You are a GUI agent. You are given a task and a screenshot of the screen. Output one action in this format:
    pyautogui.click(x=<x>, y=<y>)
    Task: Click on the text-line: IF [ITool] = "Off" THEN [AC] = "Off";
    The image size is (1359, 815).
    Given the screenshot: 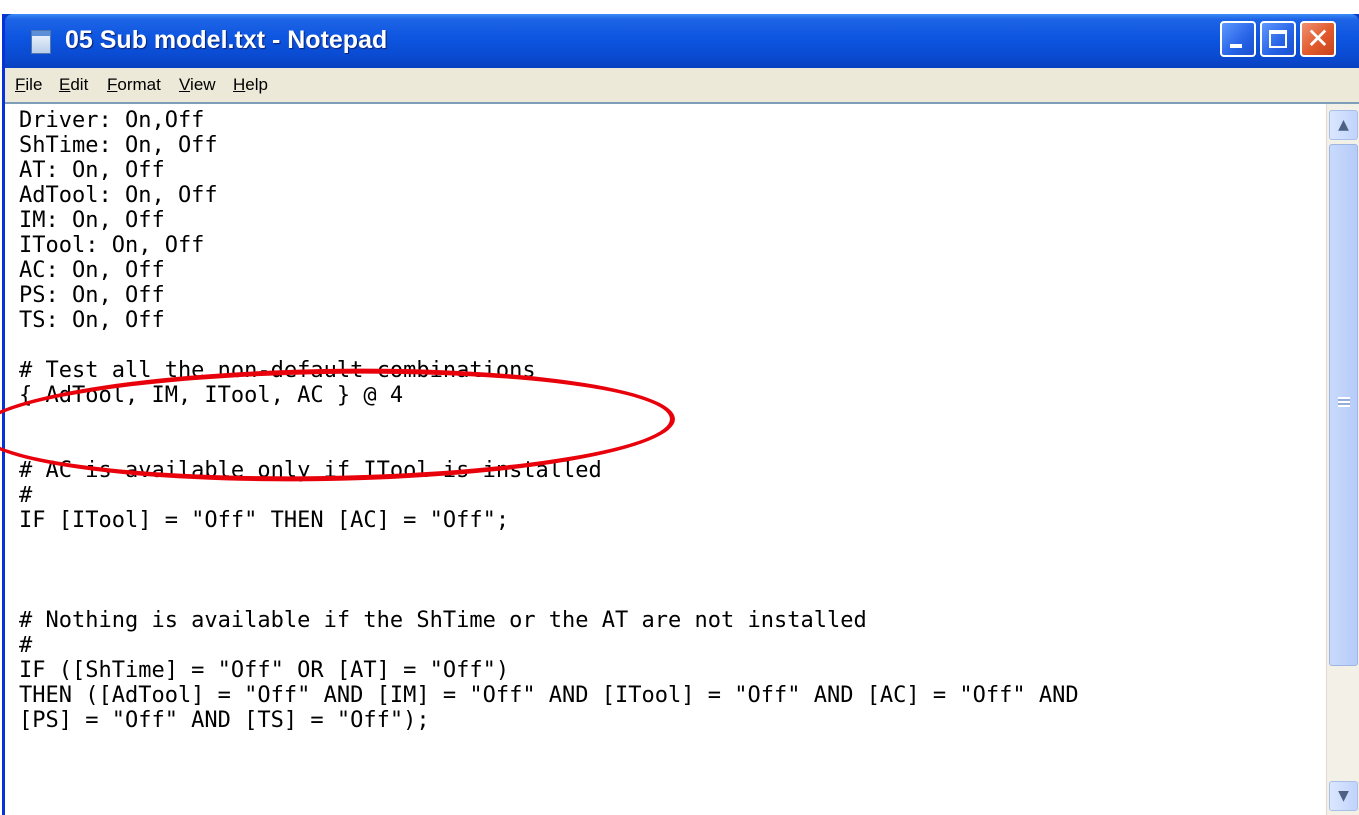 What is the action you would take?
    pyautogui.click(x=264, y=520)
    